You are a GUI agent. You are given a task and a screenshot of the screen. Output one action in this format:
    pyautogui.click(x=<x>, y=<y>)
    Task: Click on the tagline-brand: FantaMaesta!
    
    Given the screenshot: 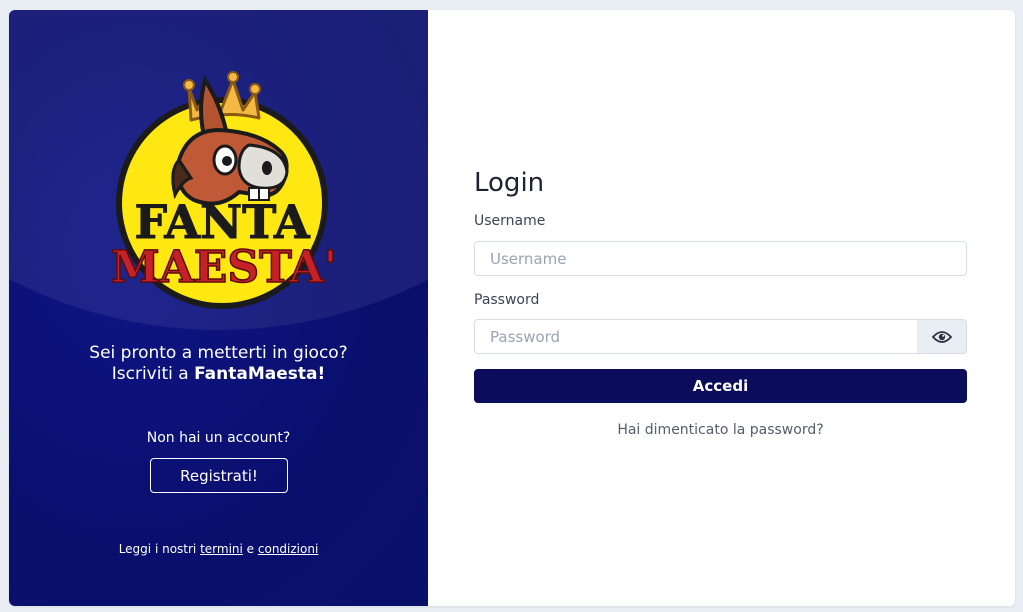 What is the action you would take?
    pyautogui.click(x=260, y=374)
    